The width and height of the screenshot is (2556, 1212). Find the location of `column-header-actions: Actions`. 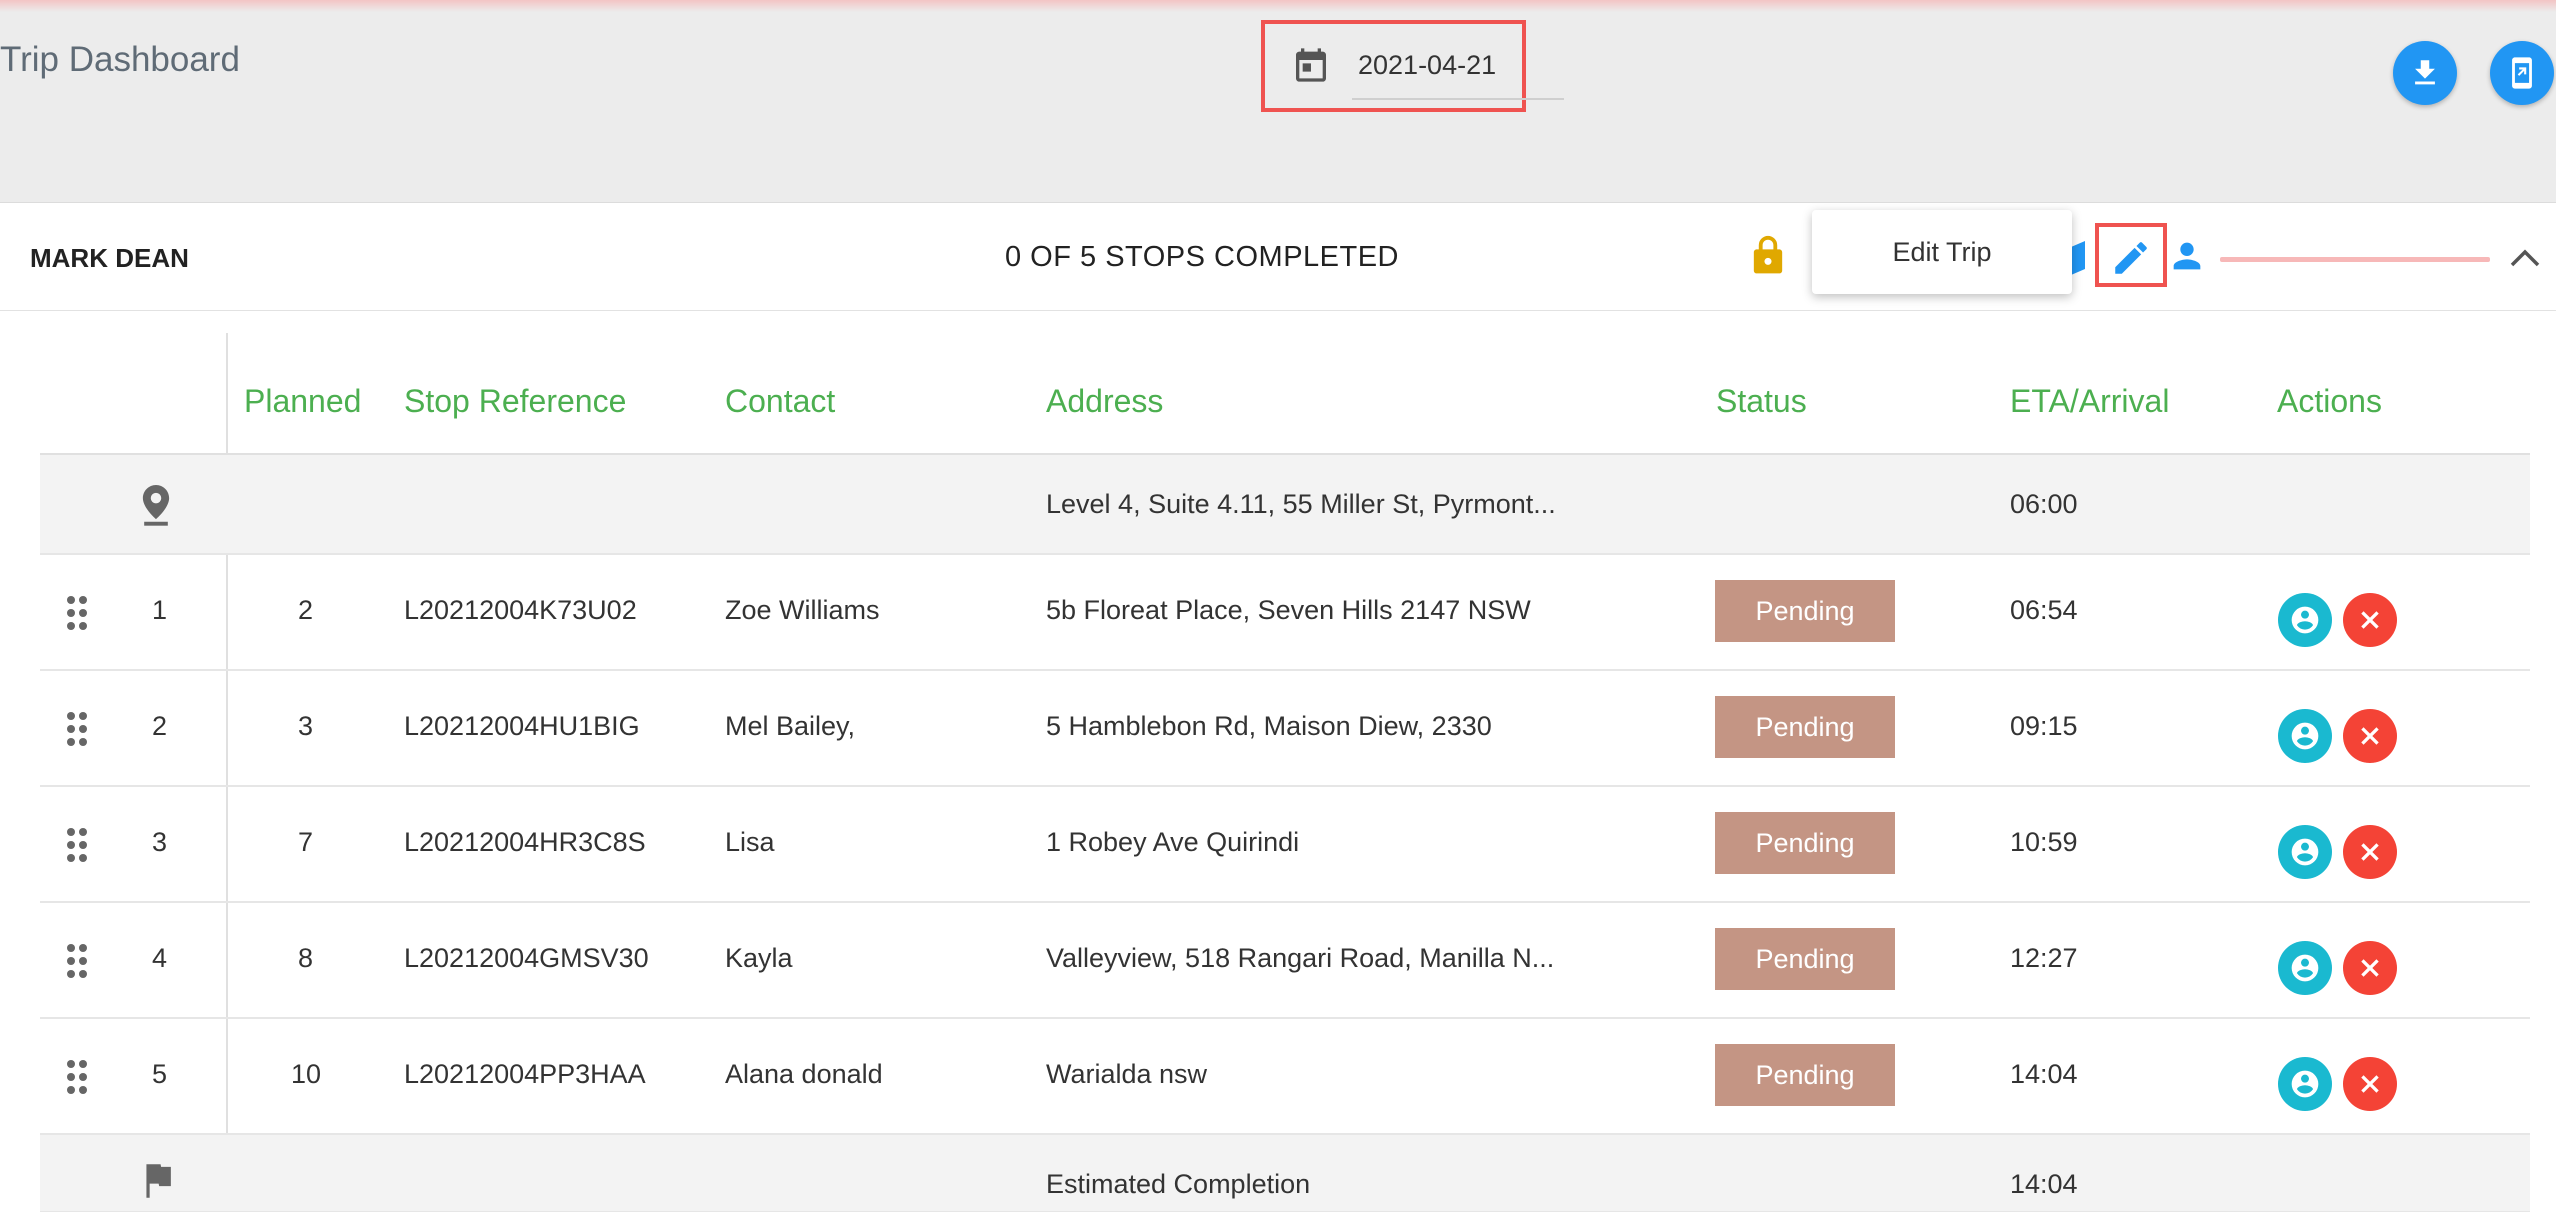

column-header-actions: Actions is located at coordinates (2329, 401).